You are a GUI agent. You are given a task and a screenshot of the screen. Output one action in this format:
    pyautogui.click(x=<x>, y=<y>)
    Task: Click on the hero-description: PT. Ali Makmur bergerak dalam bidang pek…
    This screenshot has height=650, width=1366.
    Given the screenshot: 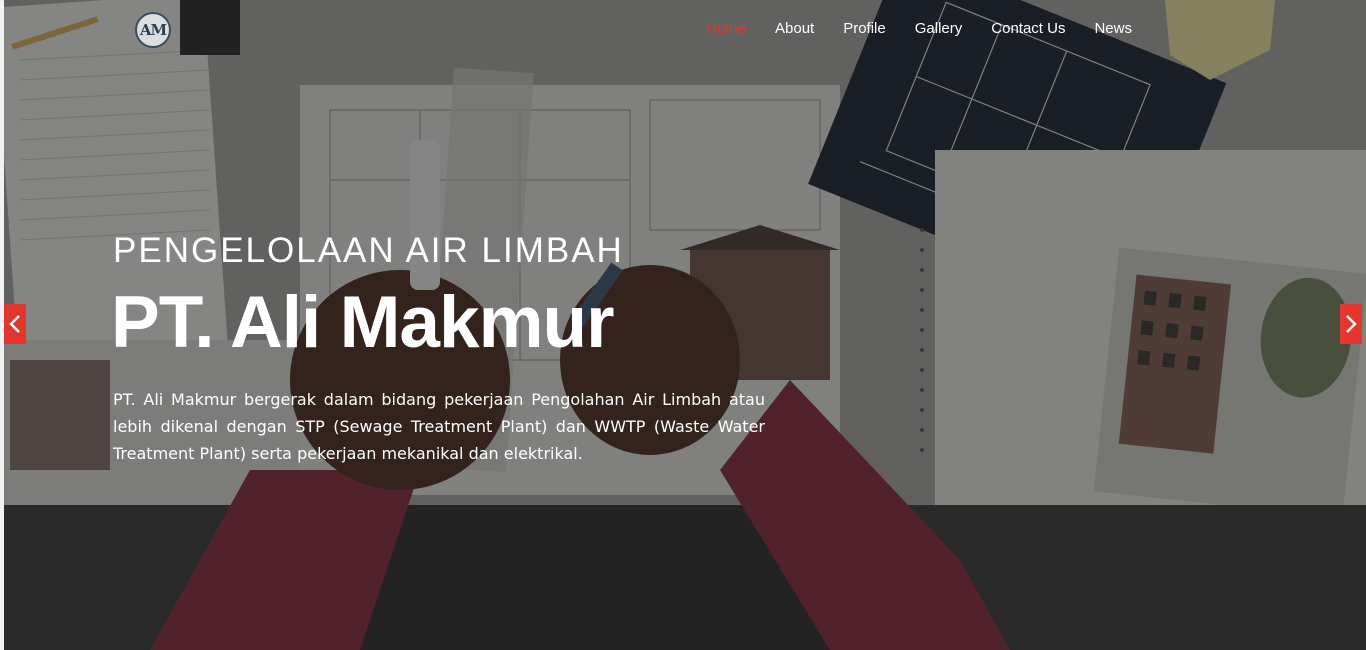 What is the action you would take?
    pyautogui.click(x=439, y=426)
    